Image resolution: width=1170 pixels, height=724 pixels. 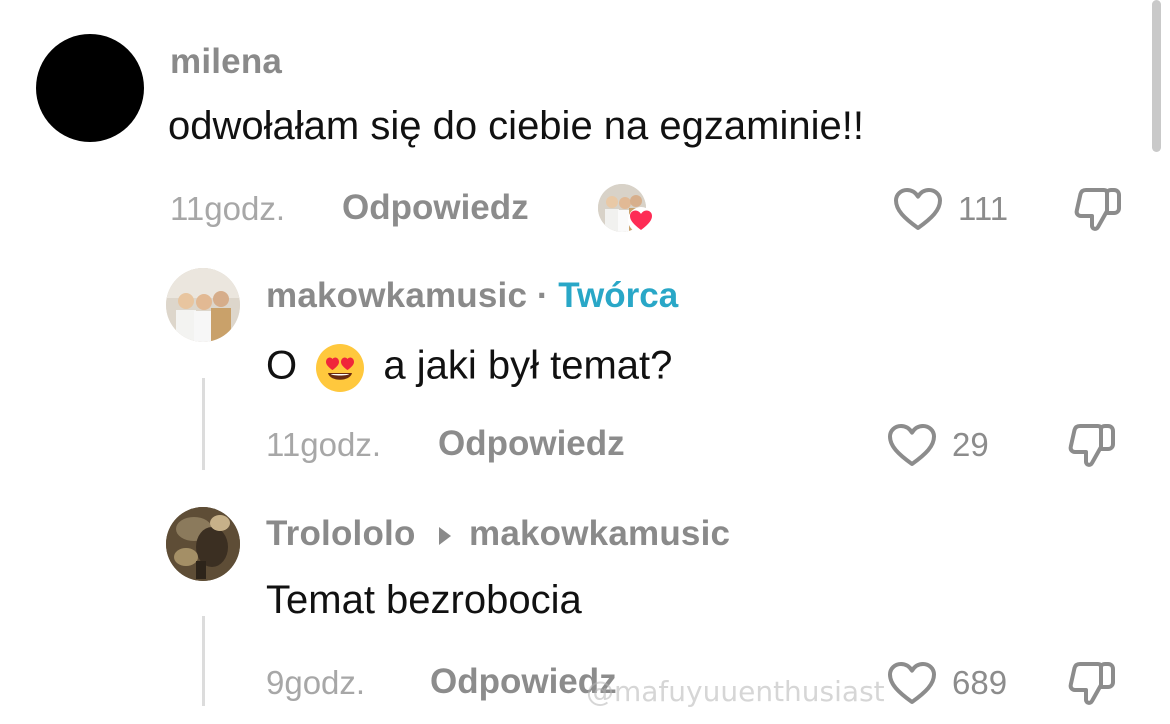 What do you see at coordinates (528, 365) in the screenshot?
I see `comment-text-suffix: a jaki był temat?` at bounding box center [528, 365].